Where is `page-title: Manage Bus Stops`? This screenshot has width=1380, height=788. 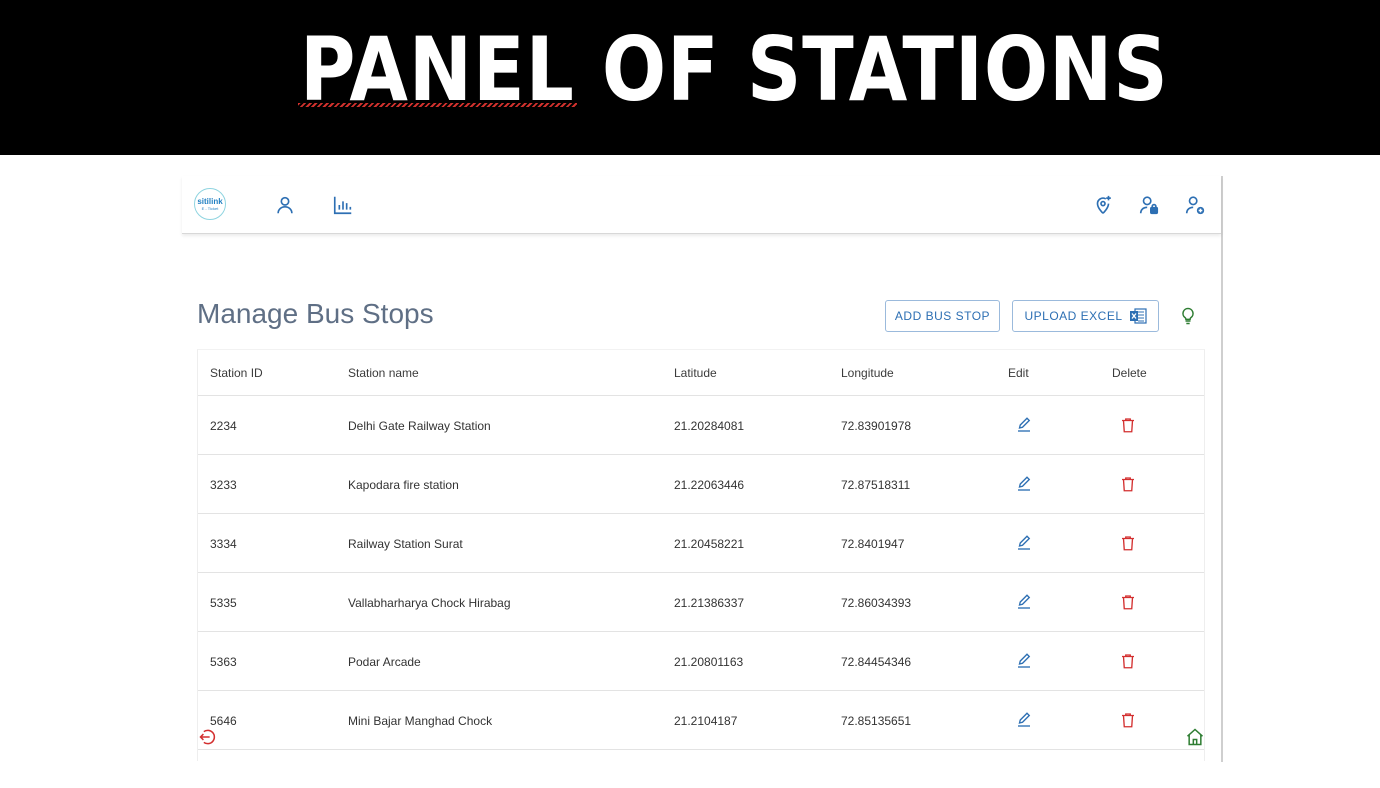
page-title: Manage Bus Stops is located at coordinates (315, 313).